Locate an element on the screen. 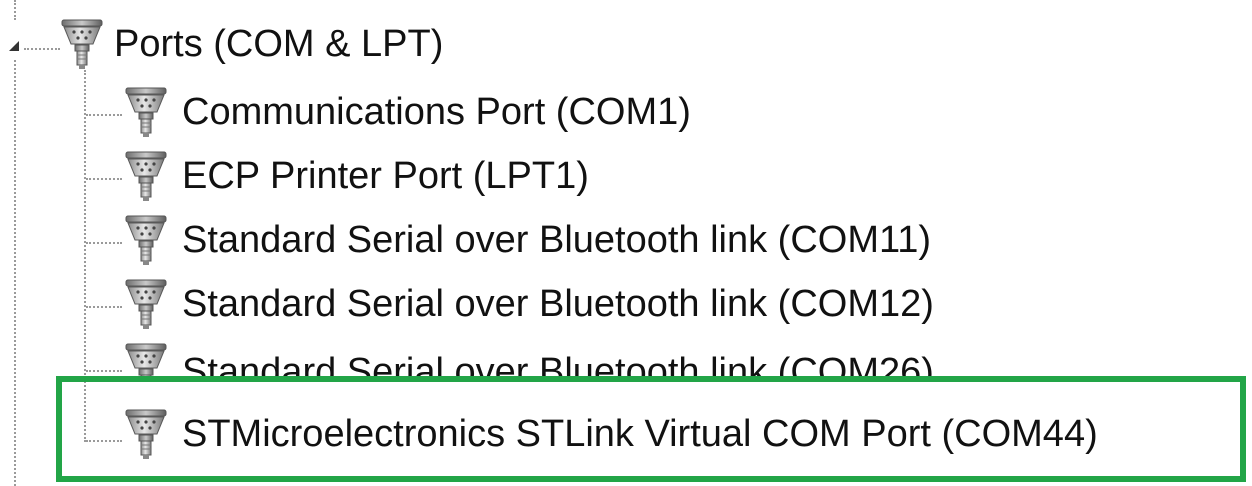 This screenshot has height=486, width=1252. device-item-lpt1: ECP Printer Port (LPT1) is located at coordinates (356, 176).